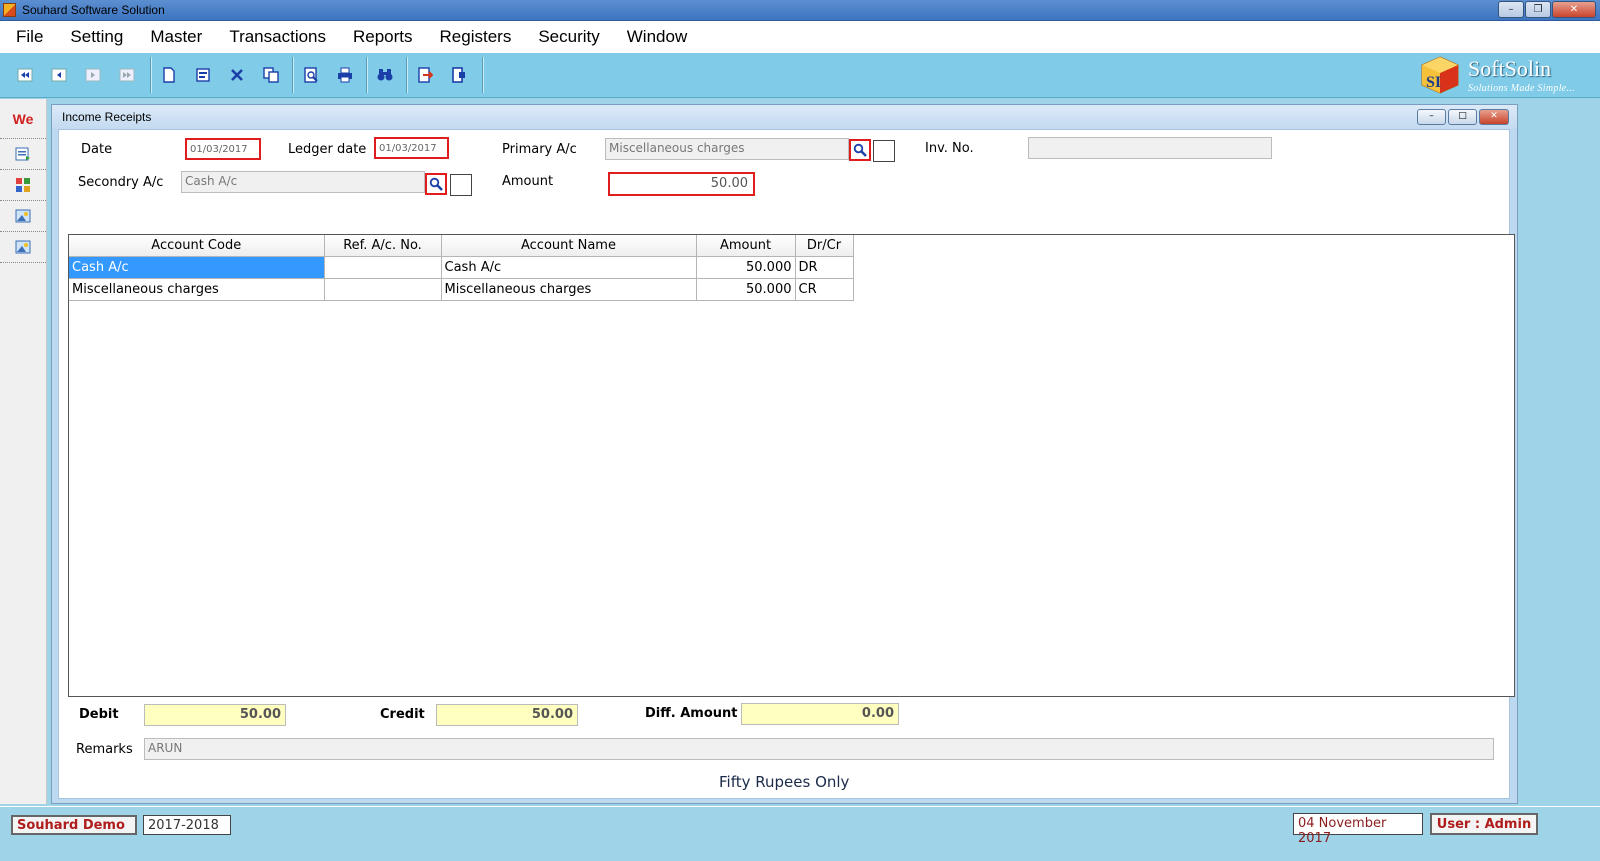 This screenshot has height=861, width=1600. What do you see at coordinates (1358, 829) in the screenshot?
I see `date-status: 04 November 2017` at bounding box center [1358, 829].